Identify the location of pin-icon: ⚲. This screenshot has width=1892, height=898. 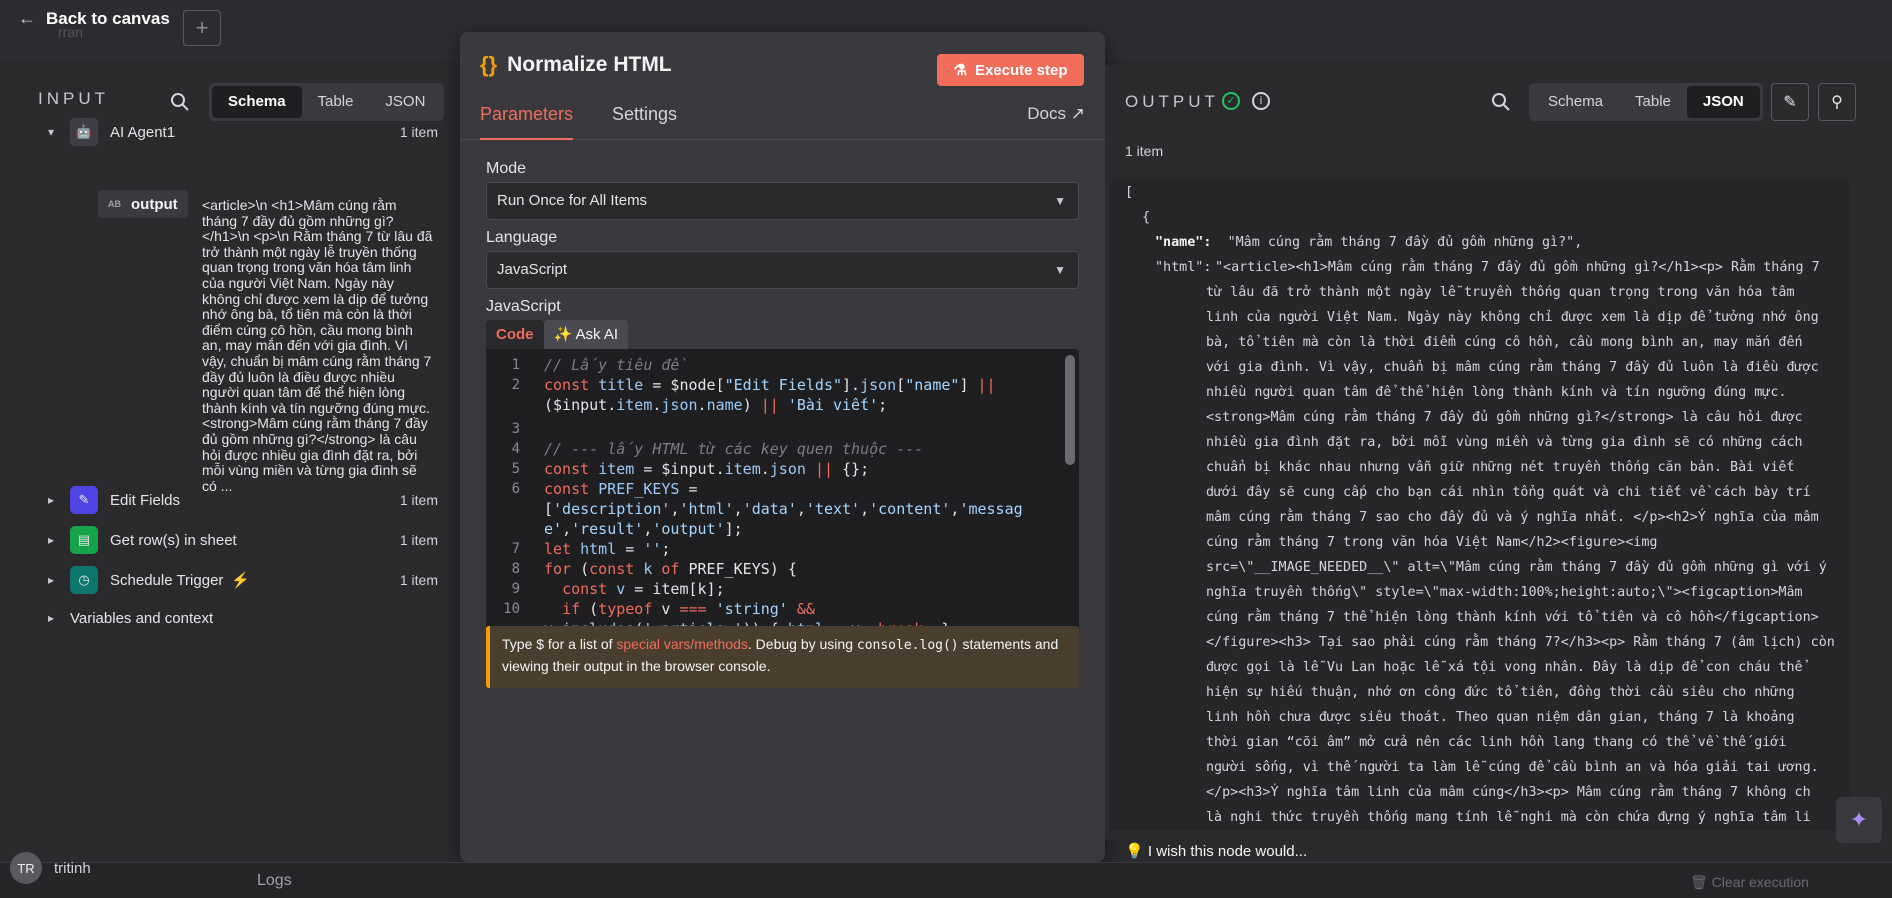
(1837, 102).